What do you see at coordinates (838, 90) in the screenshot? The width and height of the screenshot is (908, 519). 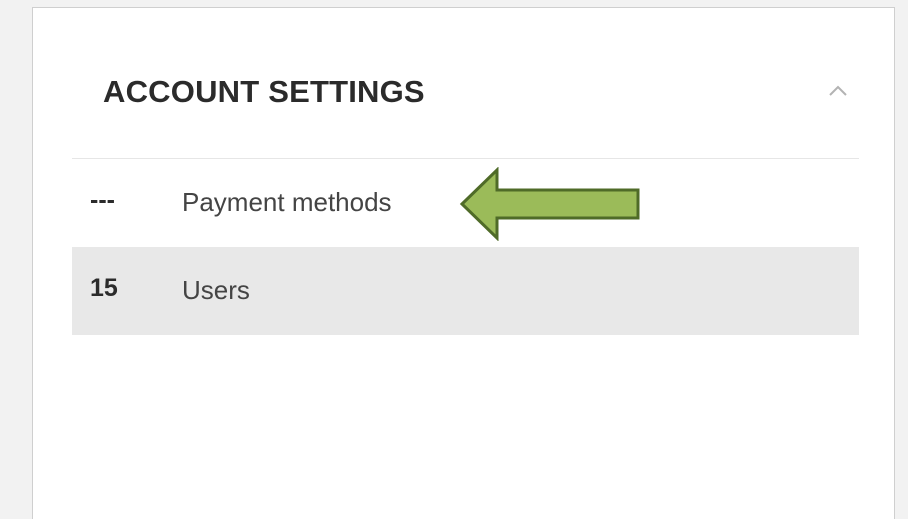 I see `chevron-up-icon` at bounding box center [838, 90].